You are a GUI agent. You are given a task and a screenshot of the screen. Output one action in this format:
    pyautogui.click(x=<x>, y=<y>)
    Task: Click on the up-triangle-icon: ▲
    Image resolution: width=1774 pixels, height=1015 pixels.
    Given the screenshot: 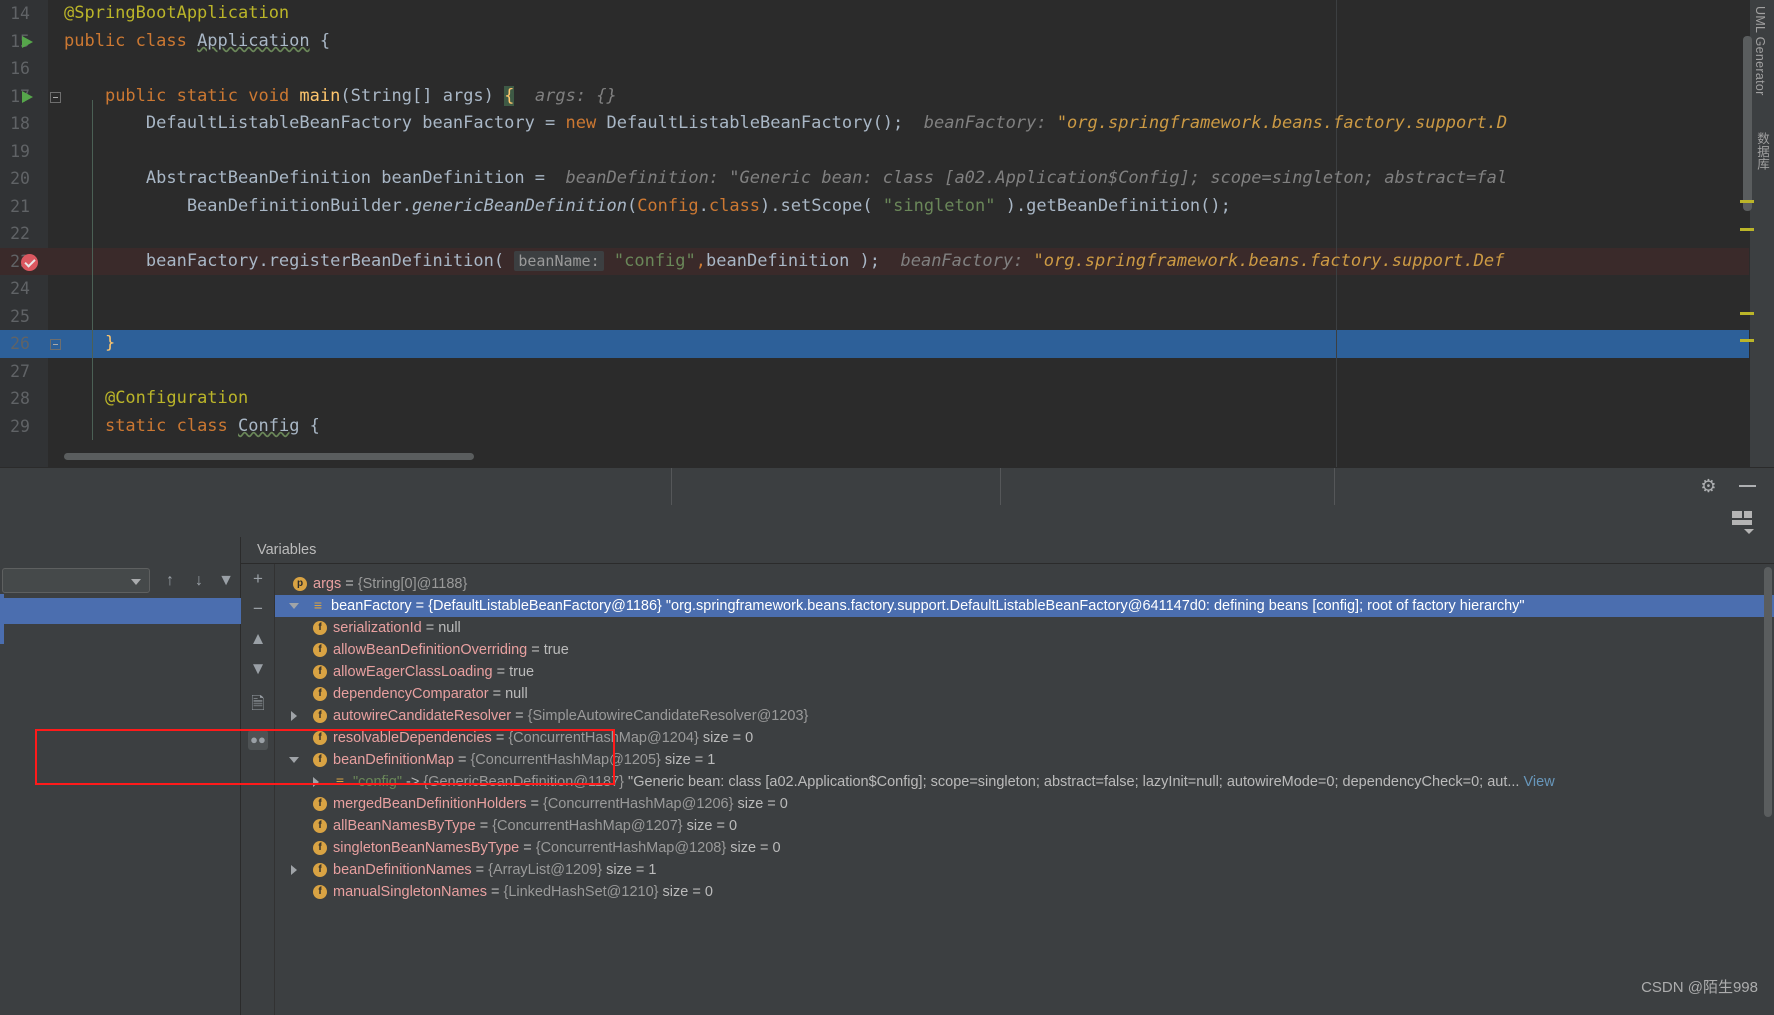 What is the action you would take?
    pyautogui.click(x=258, y=639)
    